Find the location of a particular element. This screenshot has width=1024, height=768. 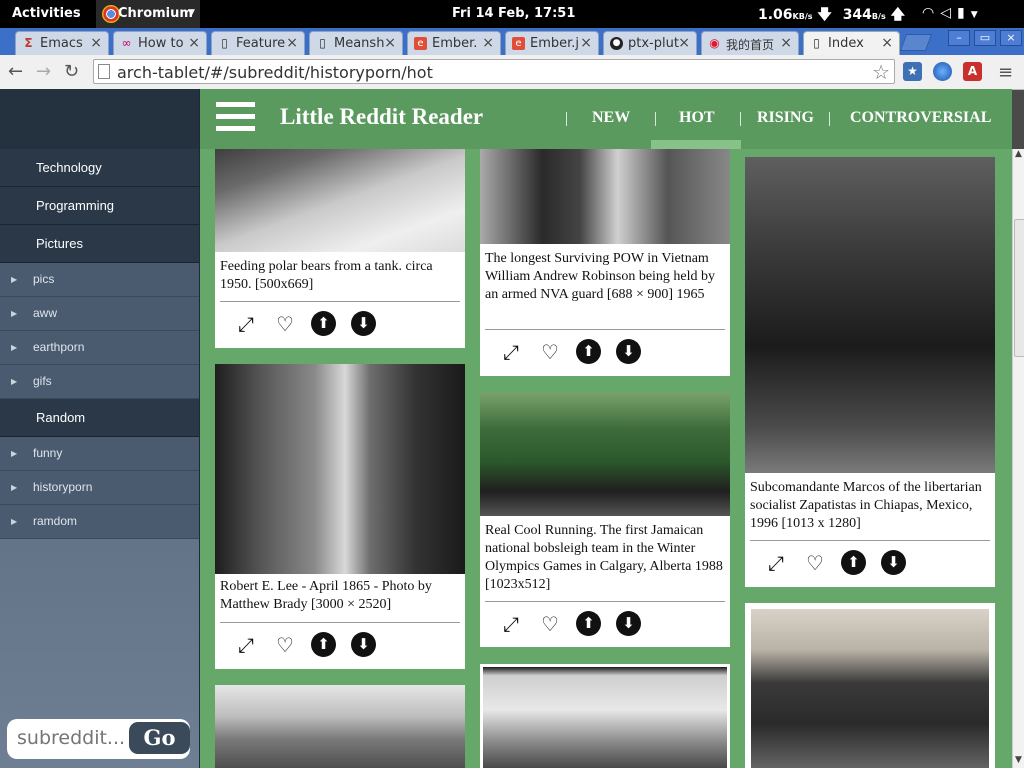

clock: Fri 14 Feb, 17:51 is located at coordinates (513, 13).